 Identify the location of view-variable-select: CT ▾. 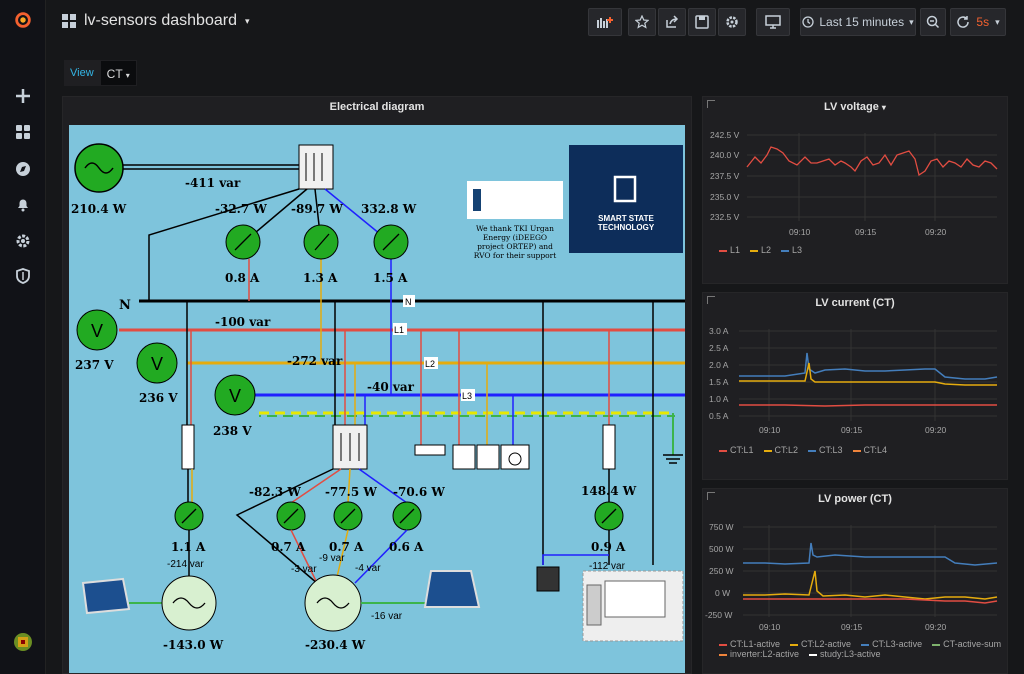
(118, 73).